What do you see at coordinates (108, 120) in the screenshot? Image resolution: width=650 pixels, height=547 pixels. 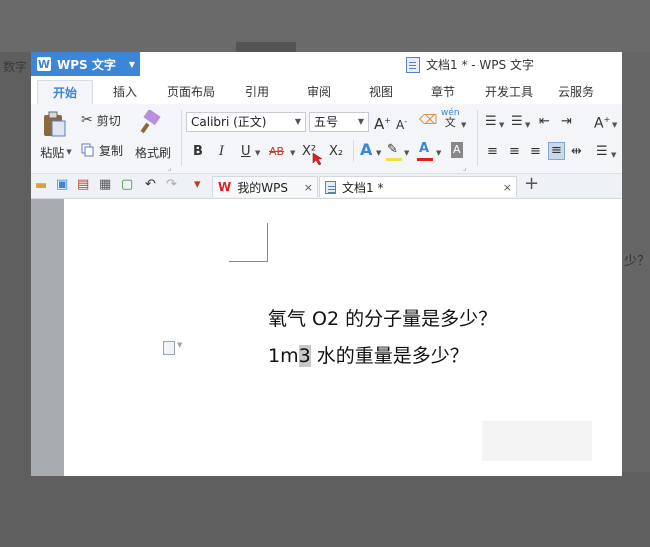 I see `cut-label: 剪切` at bounding box center [108, 120].